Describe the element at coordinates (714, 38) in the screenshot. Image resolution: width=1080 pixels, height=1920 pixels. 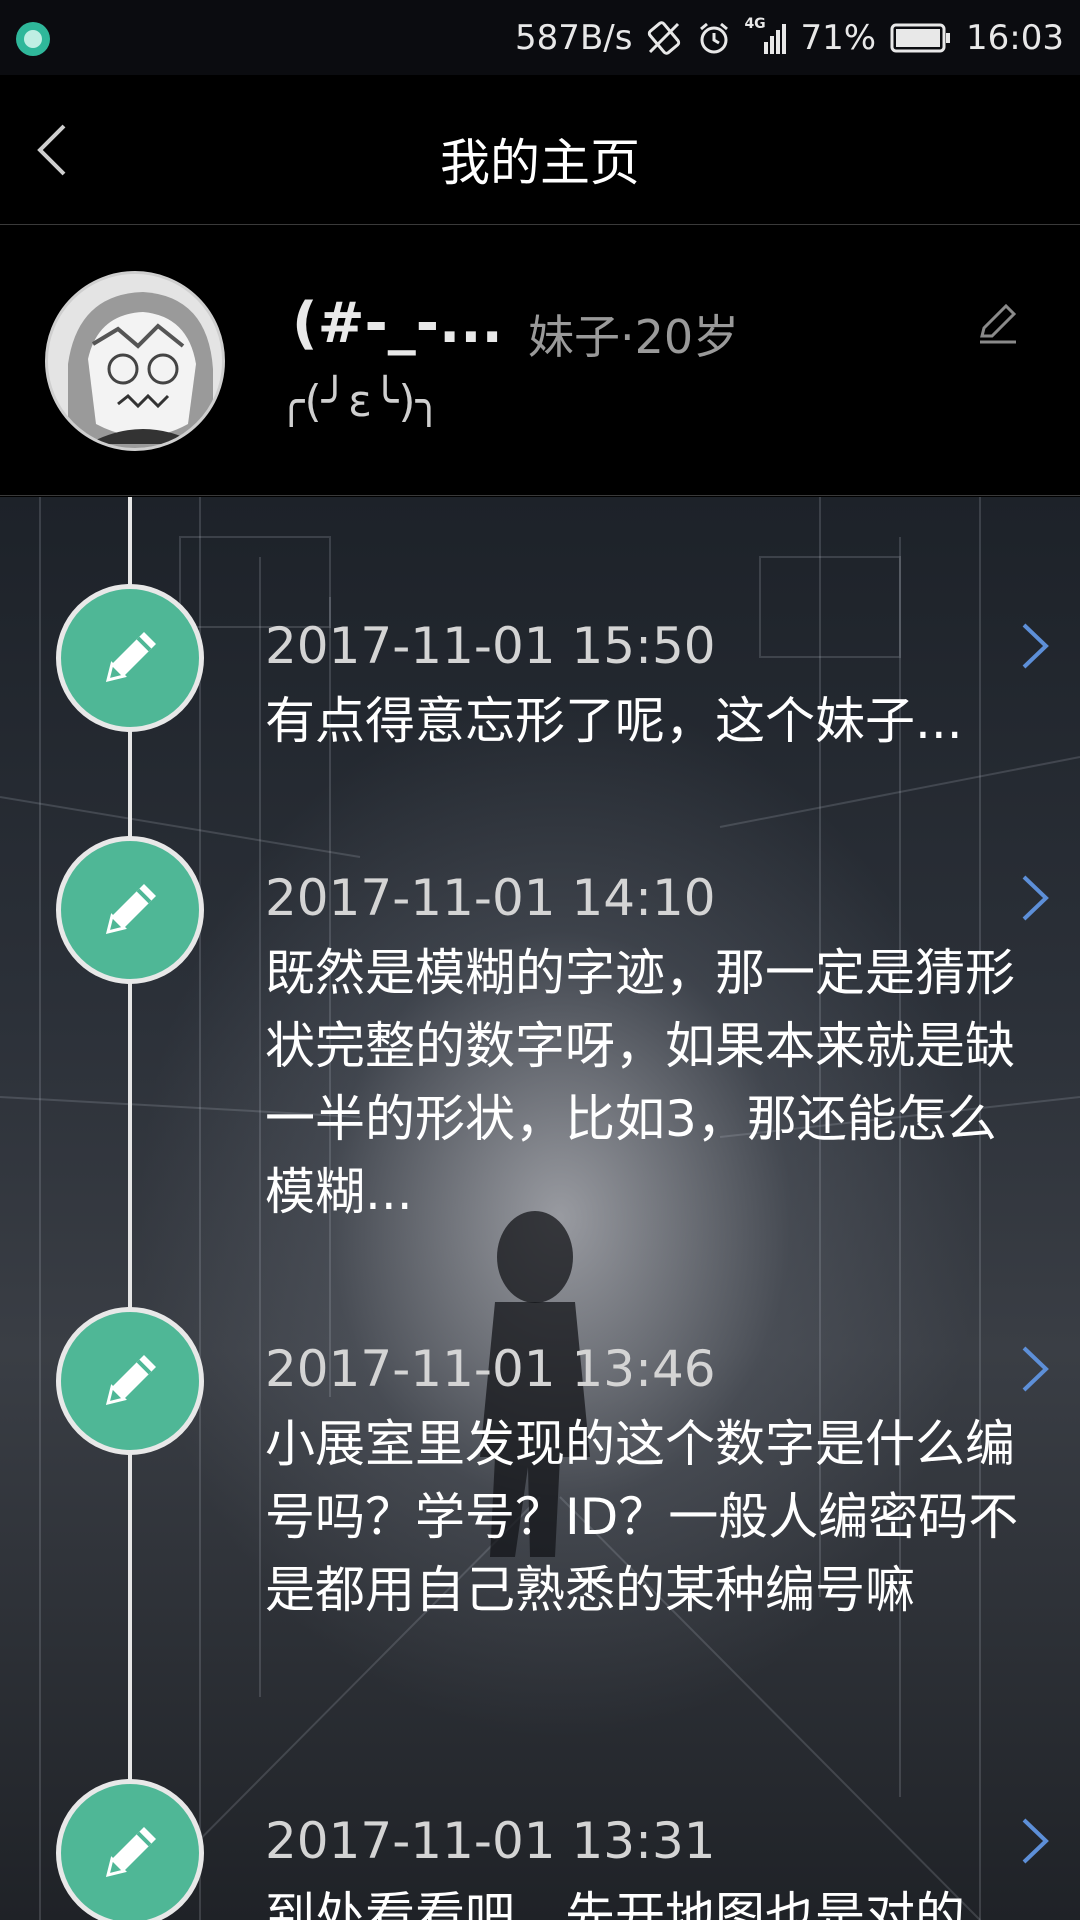
I see `alarm-icon` at that location.